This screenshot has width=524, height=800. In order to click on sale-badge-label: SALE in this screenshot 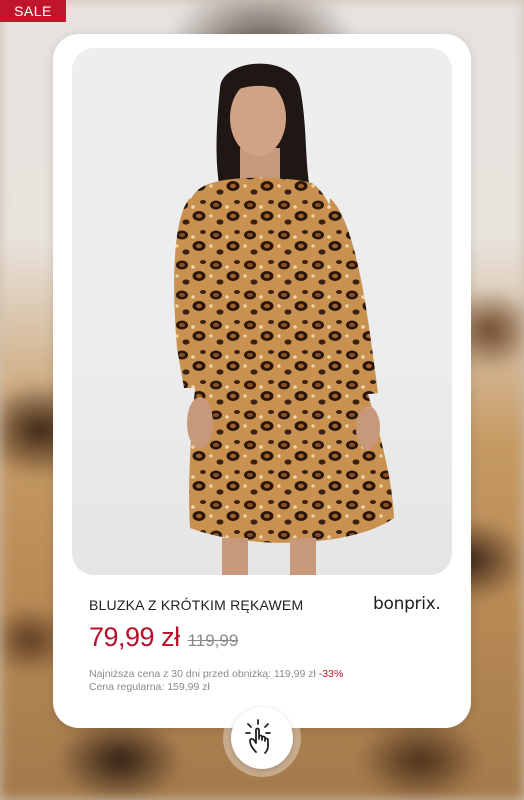, I will do `click(33, 11)`.